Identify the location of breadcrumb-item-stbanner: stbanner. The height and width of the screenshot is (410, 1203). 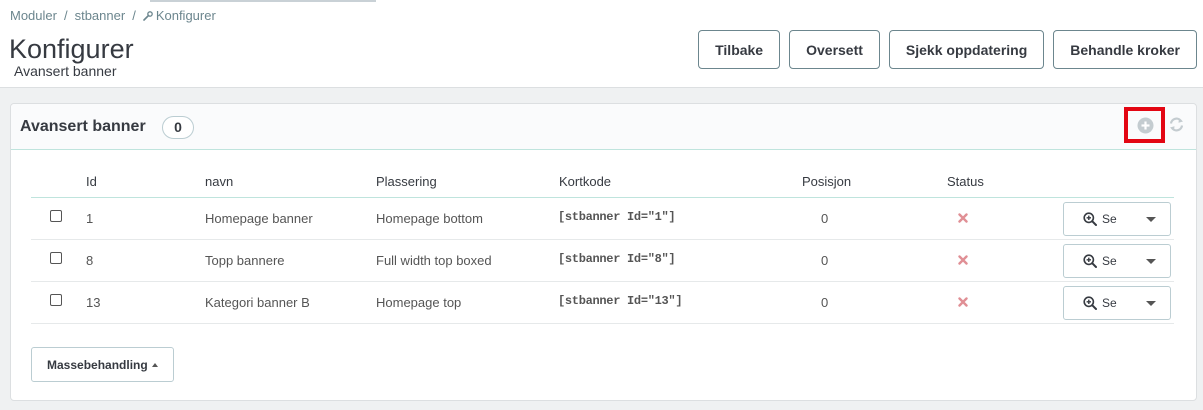
(100, 15).